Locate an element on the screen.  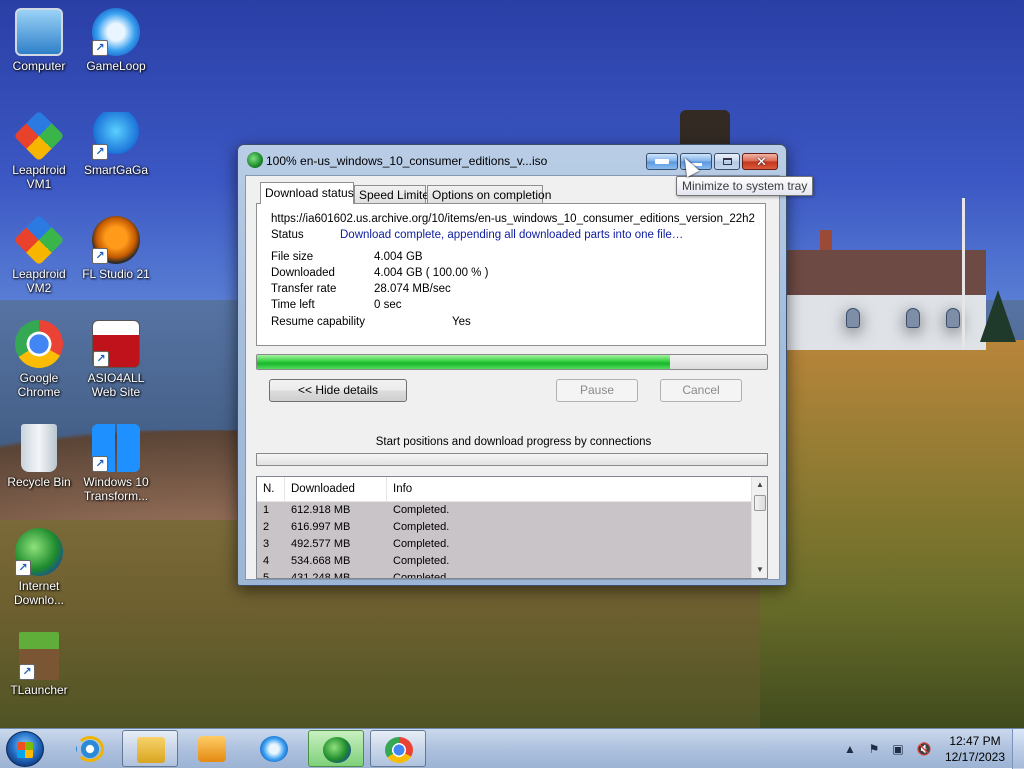
gameloop-icon is located at coordinates (274, 749).